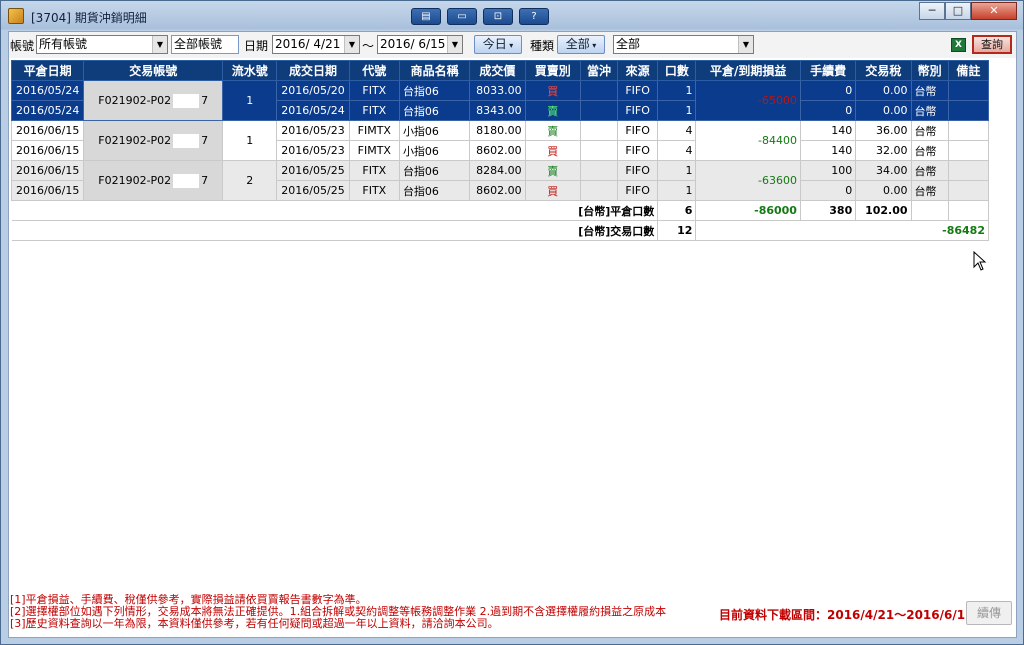 This screenshot has height=645, width=1024. I want to click on close-date-cell: 2016/05/24, so click(47, 90).